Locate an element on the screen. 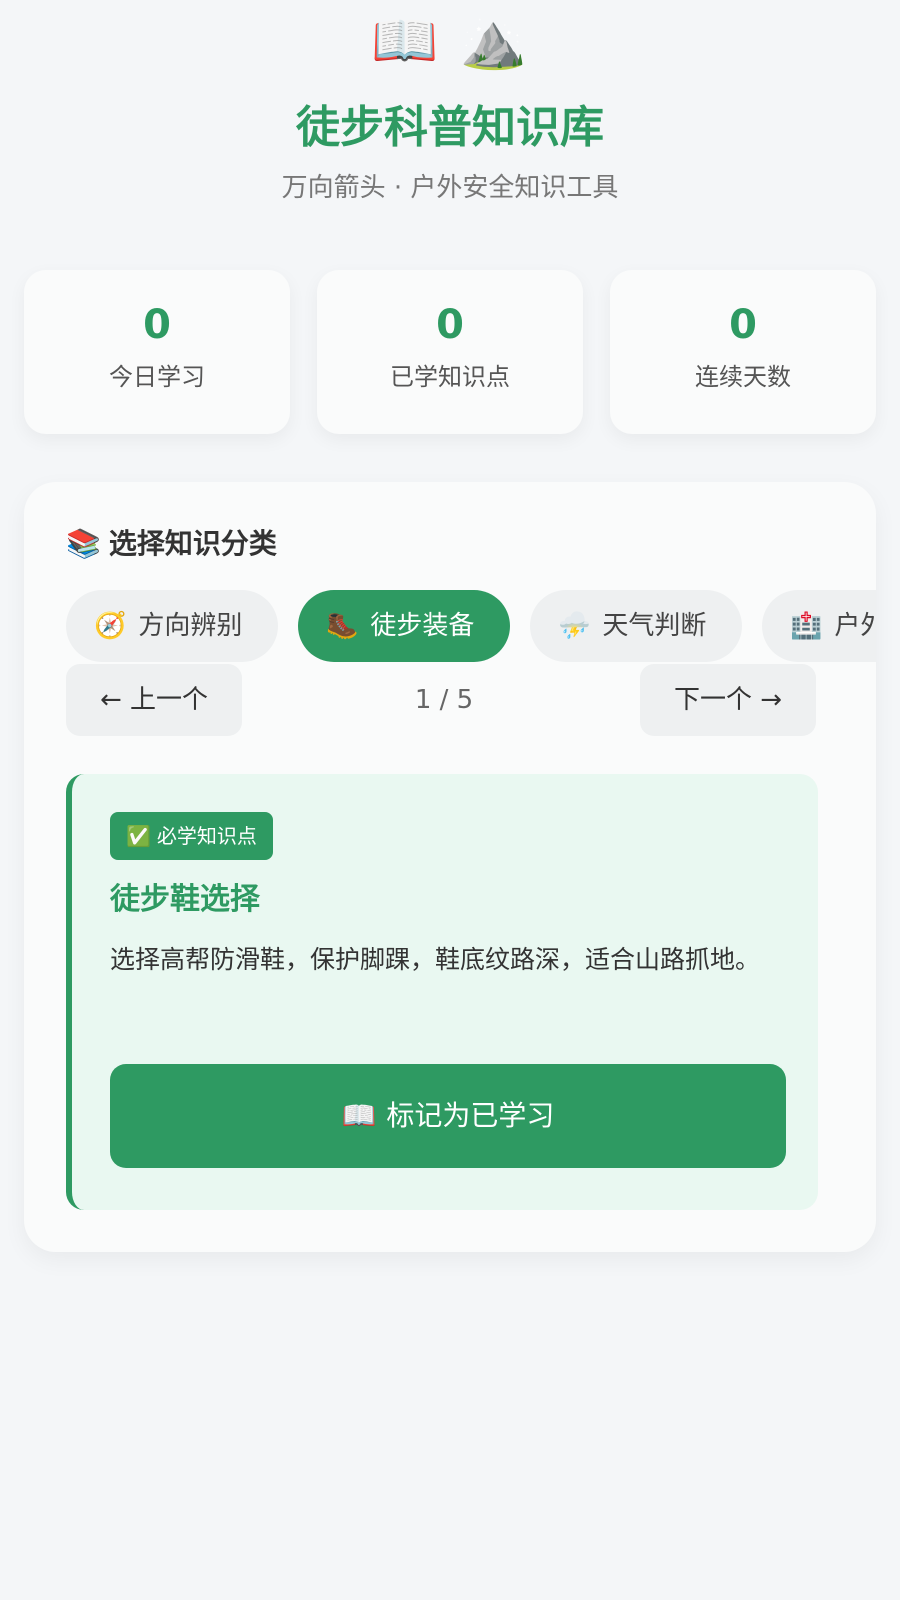  tab-gear: 🥾 徒步装备 is located at coordinates (404, 626).